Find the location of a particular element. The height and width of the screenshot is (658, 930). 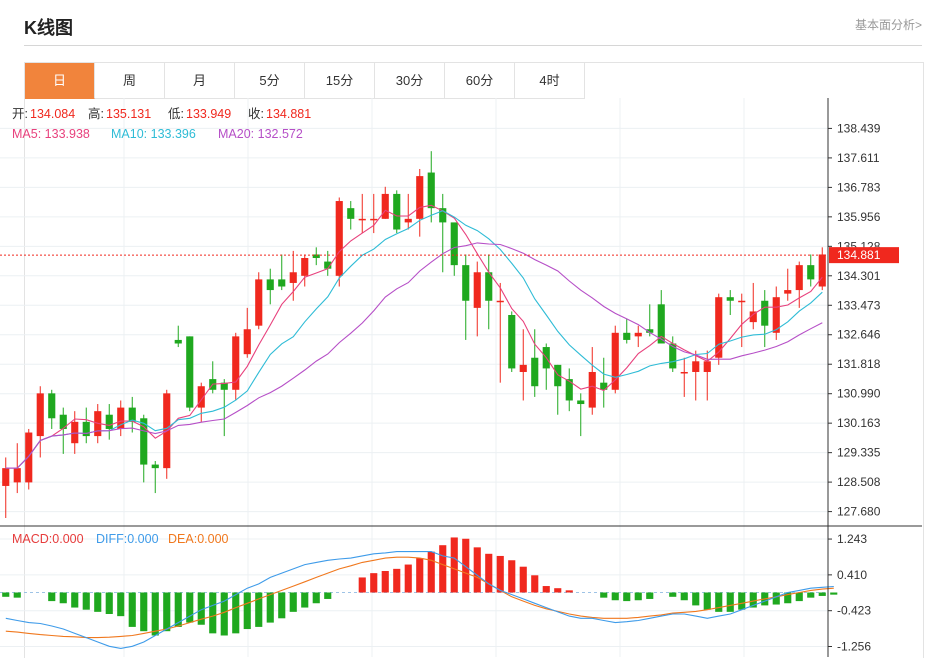

tab-day: 日 is located at coordinates (60, 81).